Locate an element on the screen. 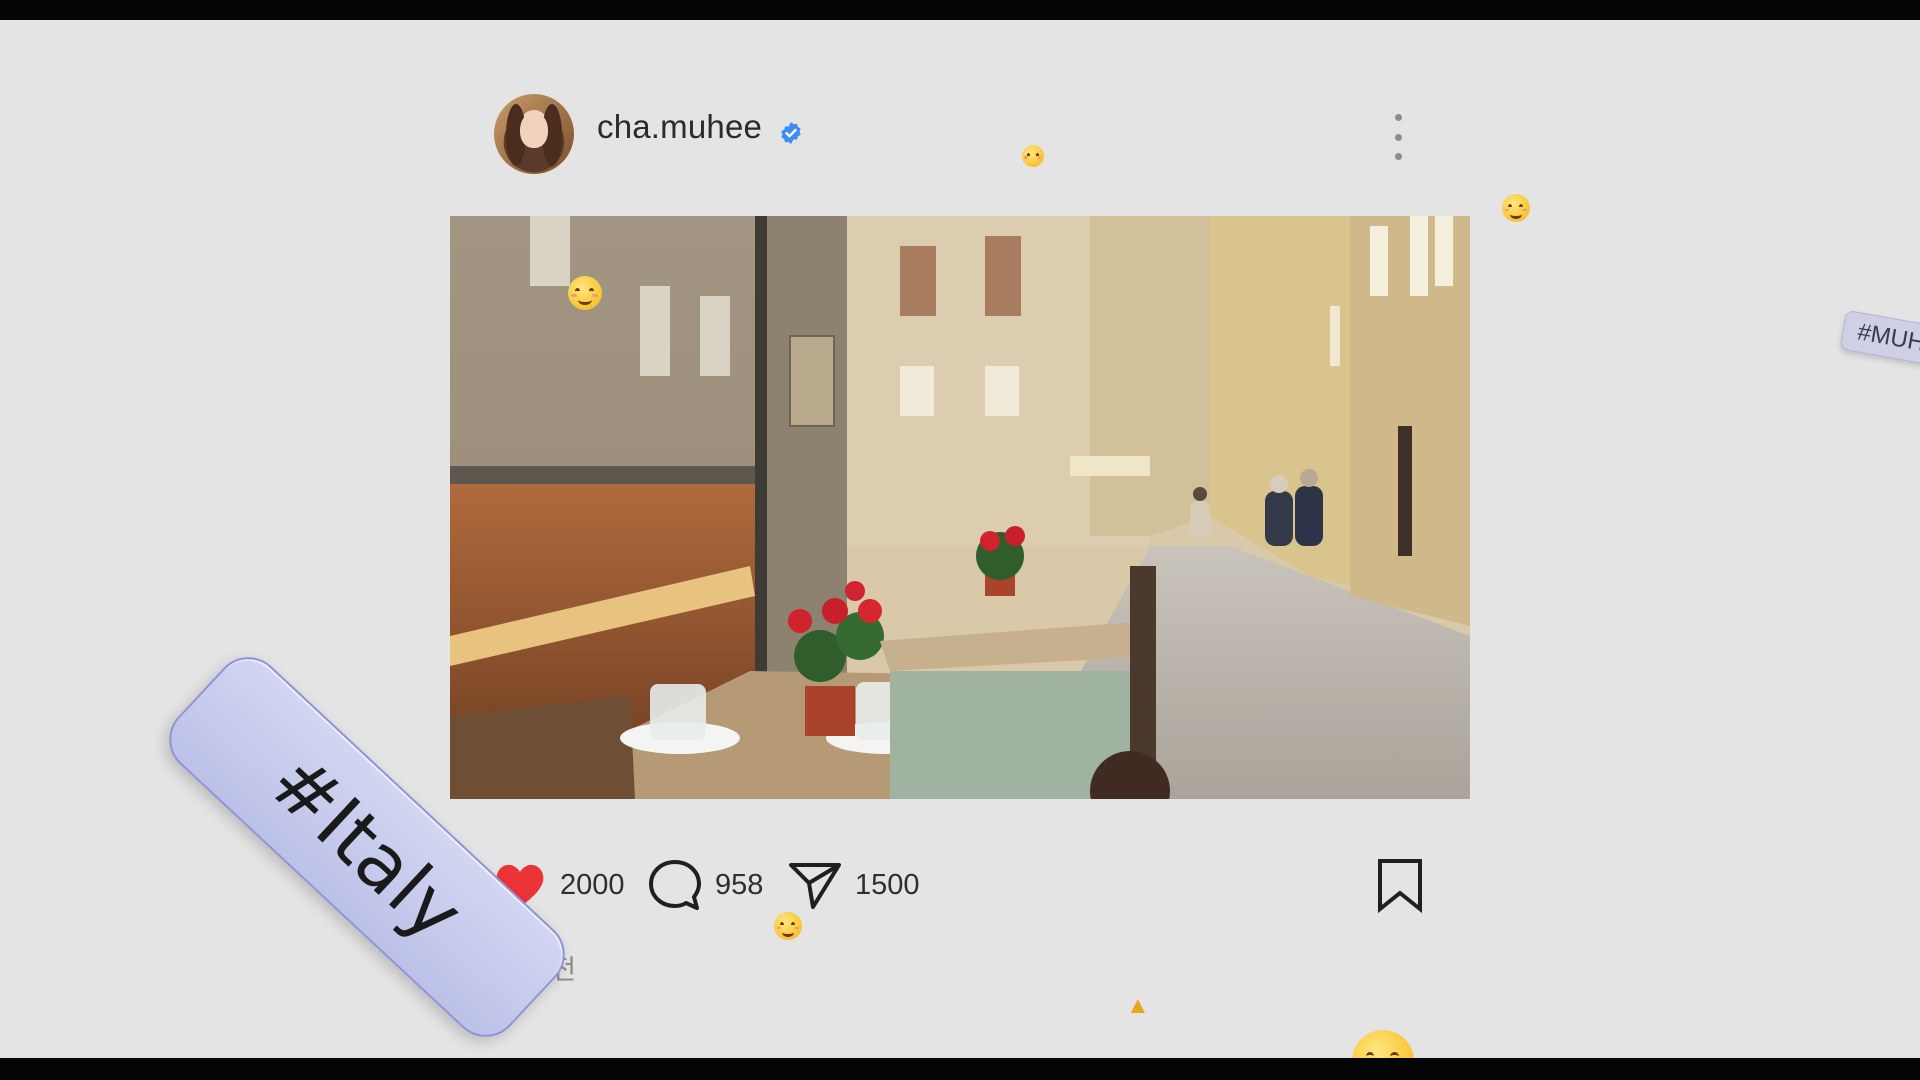  hashtag-label: #Italy is located at coordinates (367, 847).